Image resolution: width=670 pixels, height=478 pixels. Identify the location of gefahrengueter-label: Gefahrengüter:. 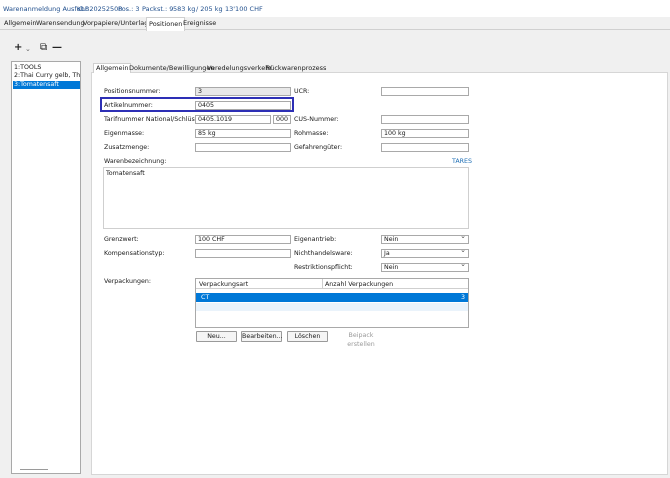
(318, 147).